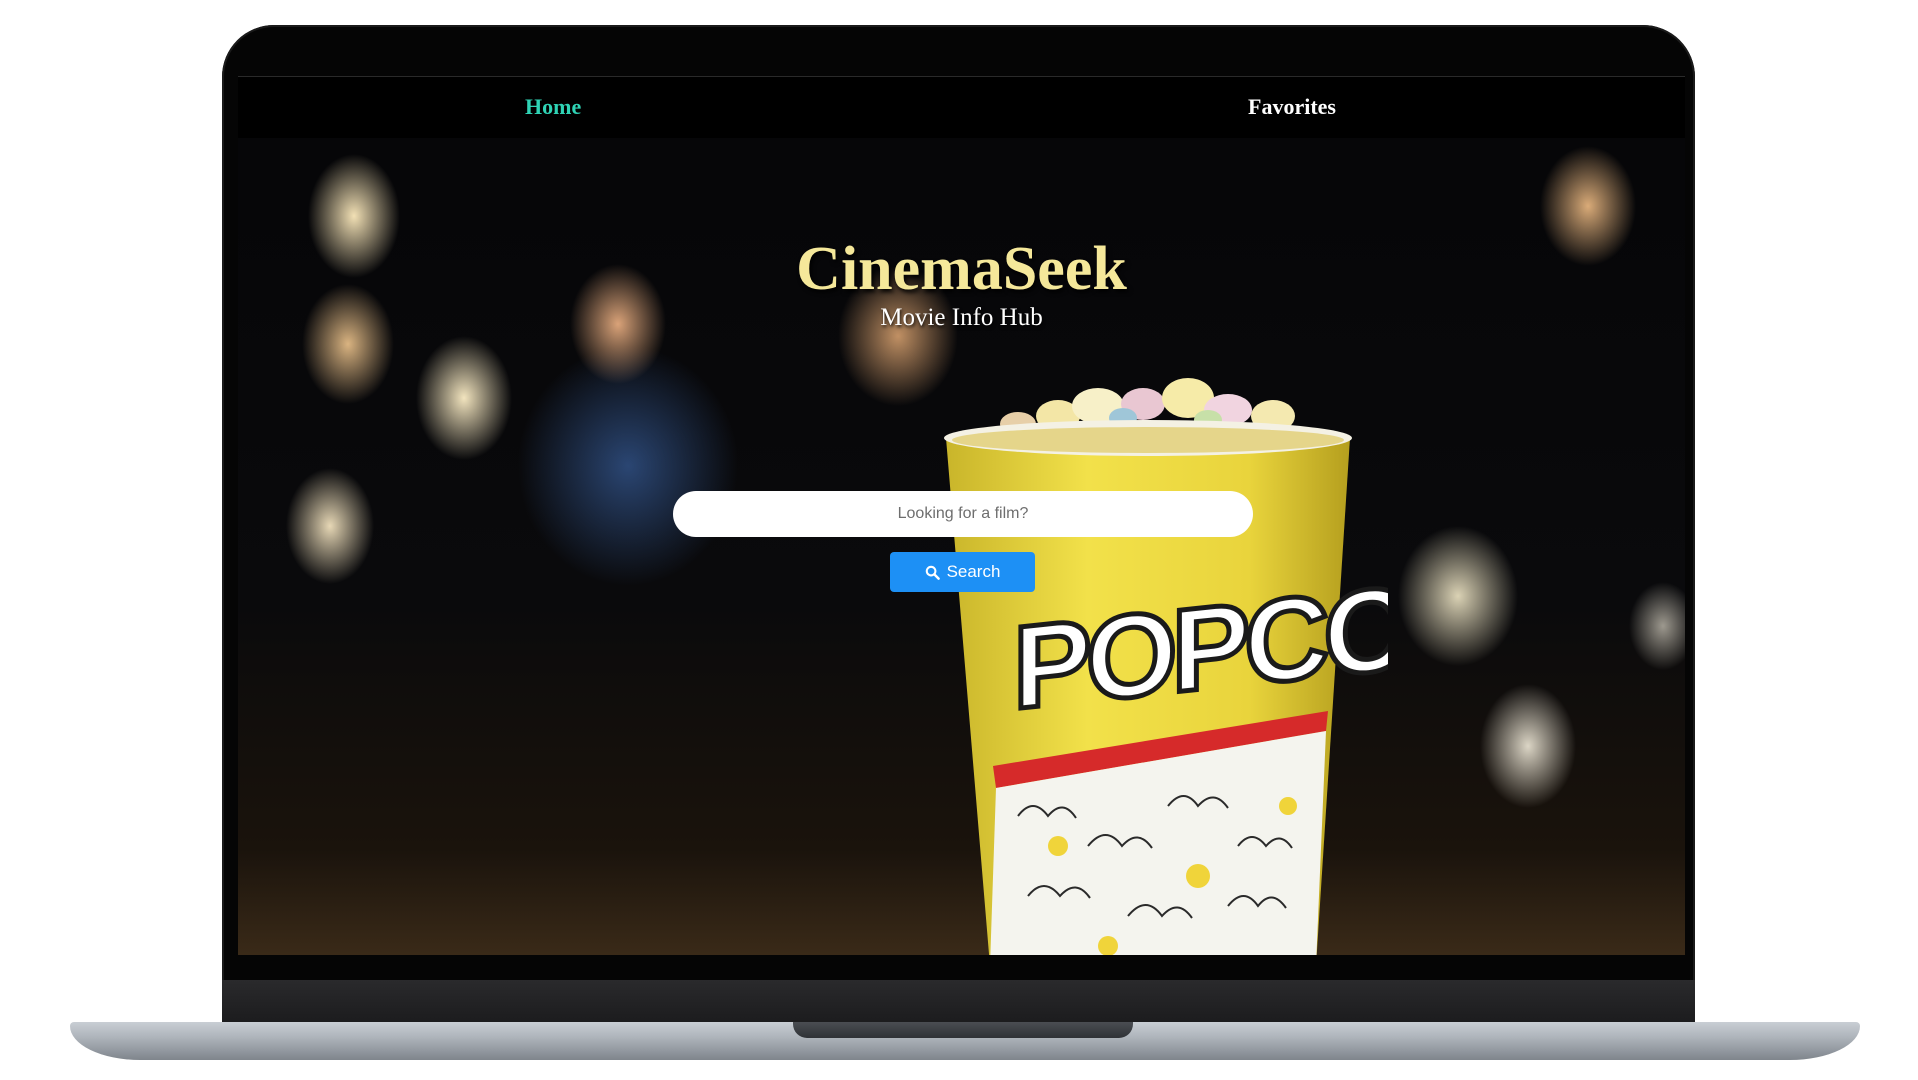 The image size is (1918, 1080). What do you see at coordinates (961, 269) in the screenshot?
I see `site-title: CinemaSeek` at bounding box center [961, 269].